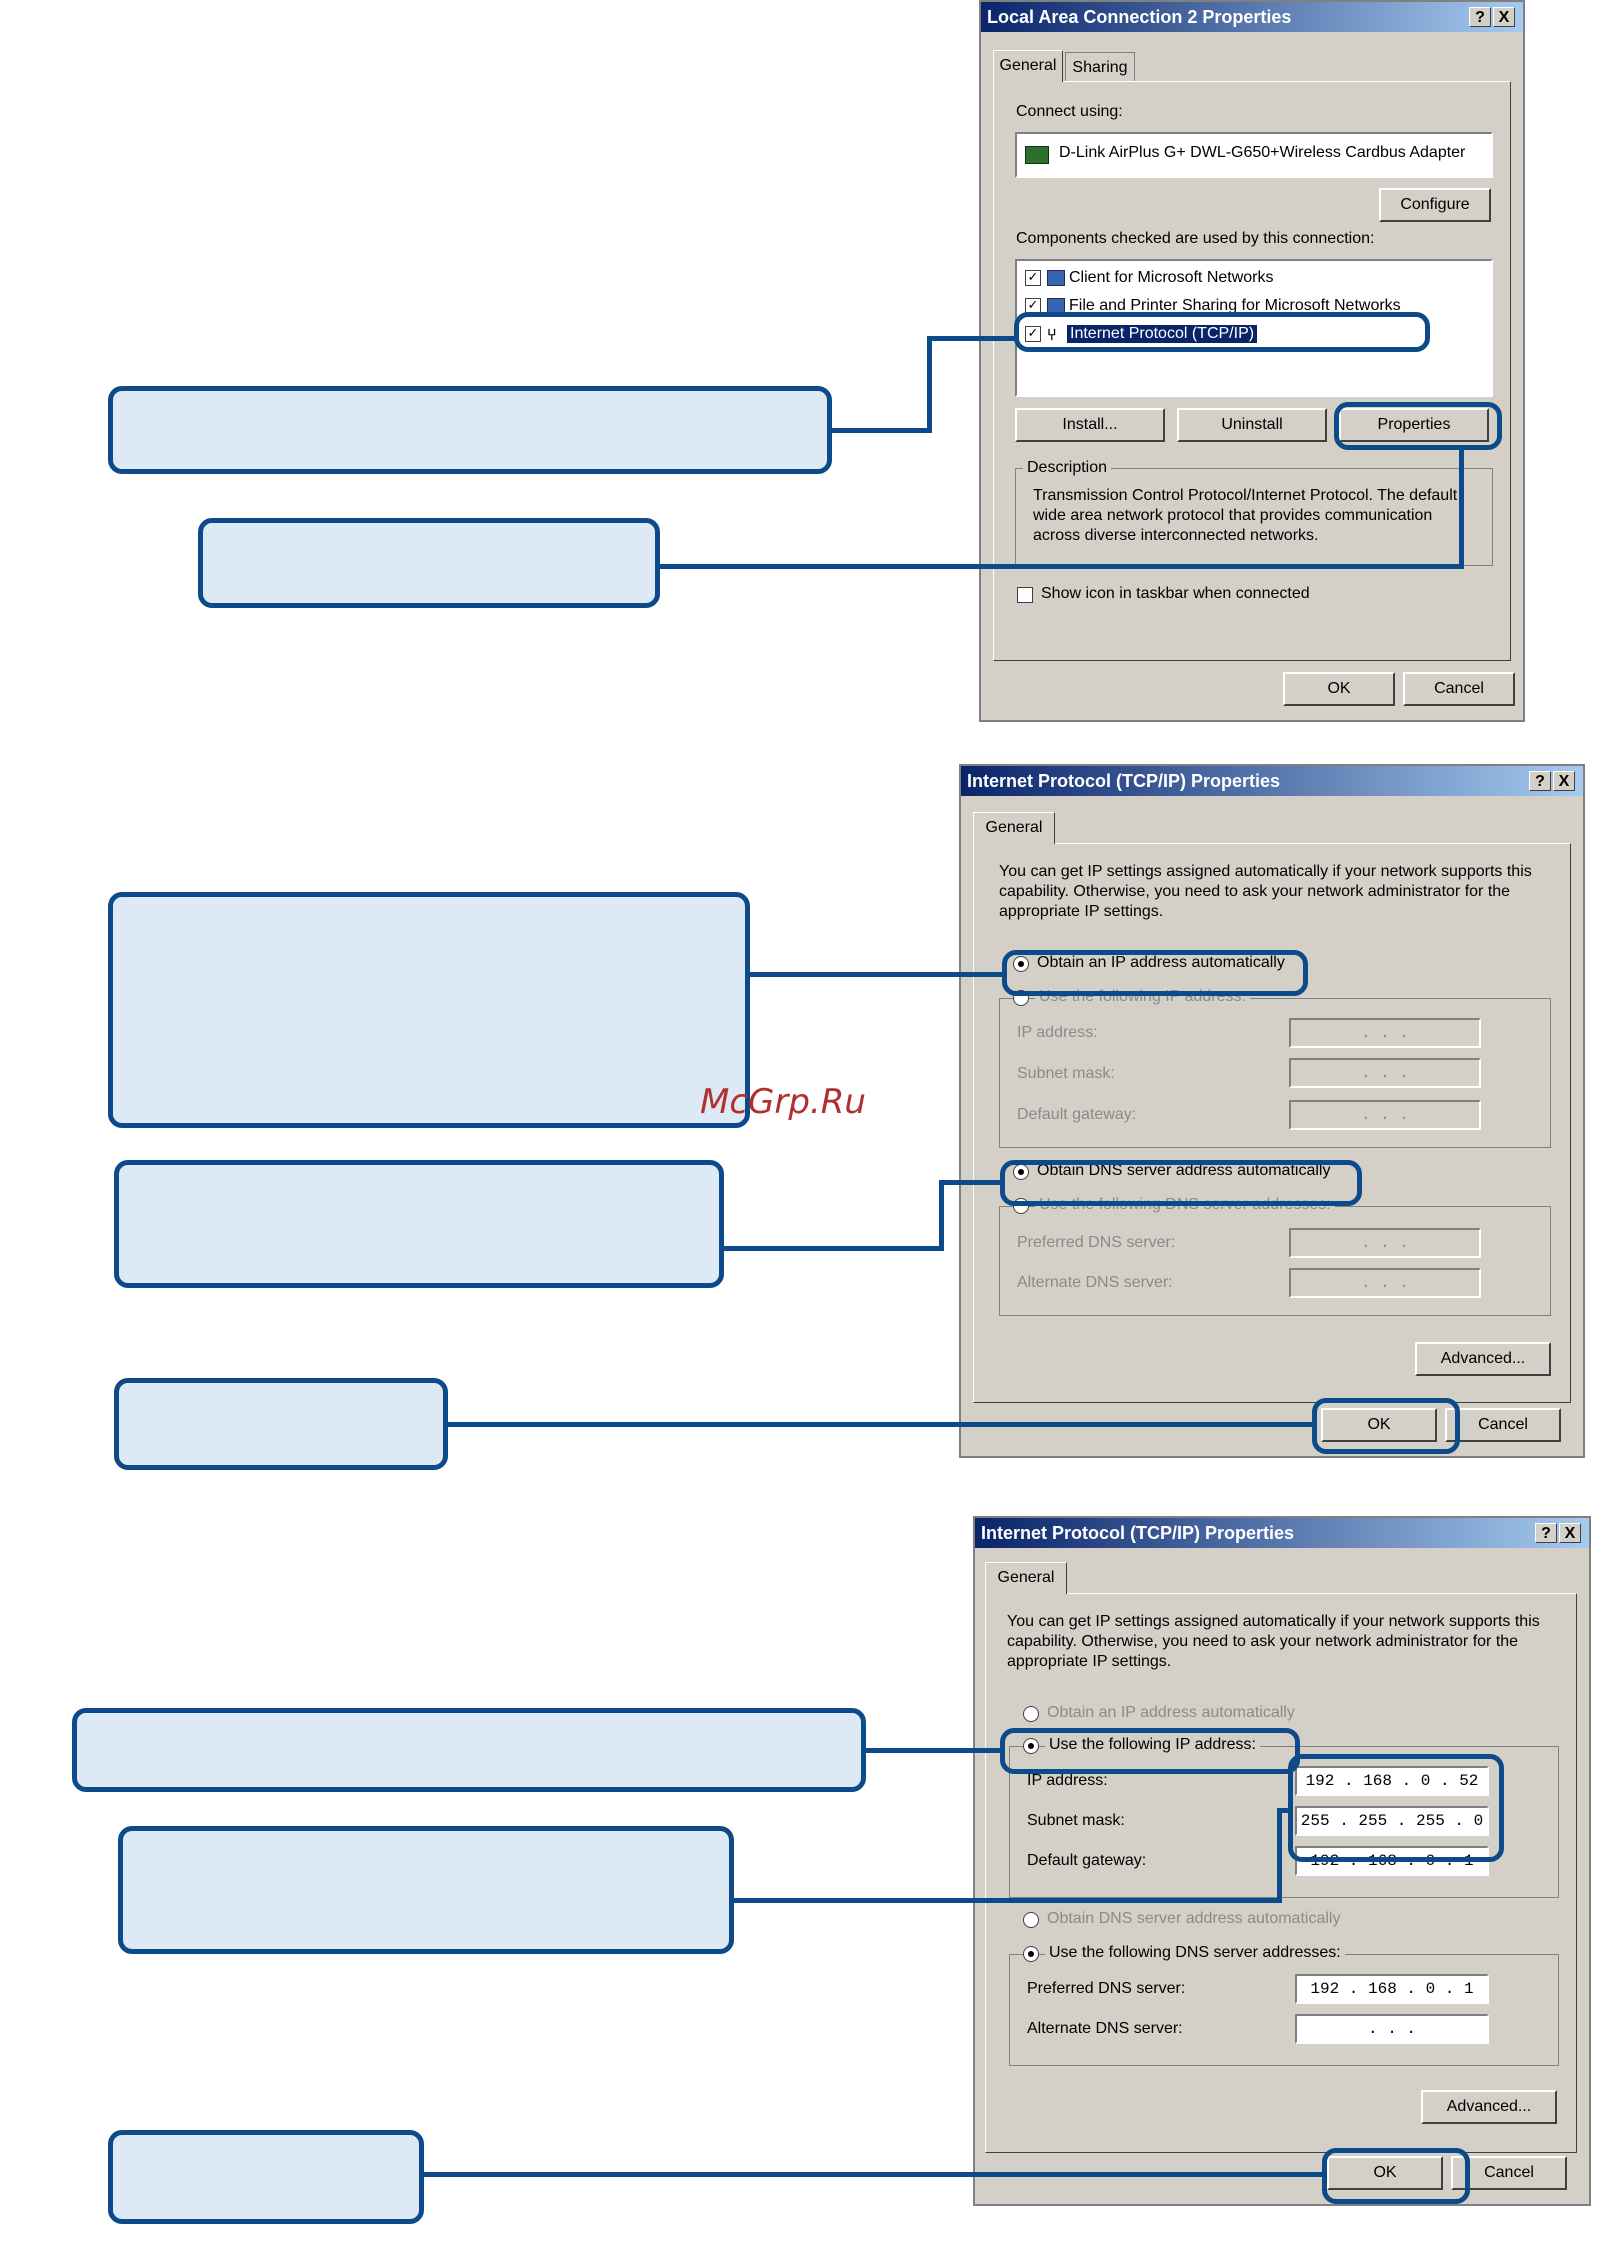 This screenshot has width=1607, height=2241. I want to click on use-dns-label: Use the following DNS server addresses:, so click(1195, 1953).